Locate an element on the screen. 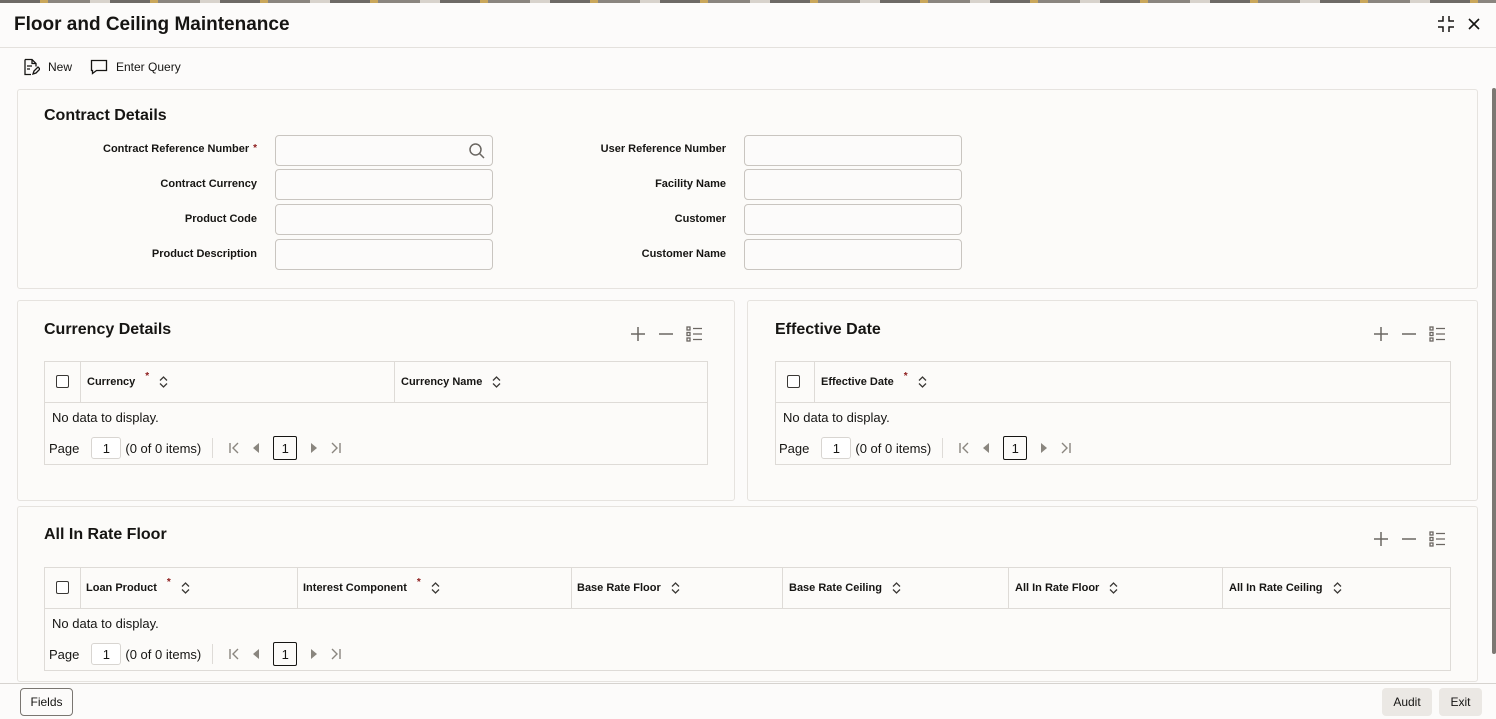 This screenshot has height=719, width=1496. customer-label: Customer is located at coordinates (700, 219).